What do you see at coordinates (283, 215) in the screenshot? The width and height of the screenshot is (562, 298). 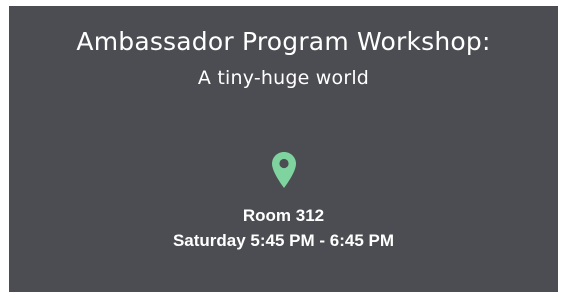 I see `event-room: Room 312` at bounding box center [283, 215].